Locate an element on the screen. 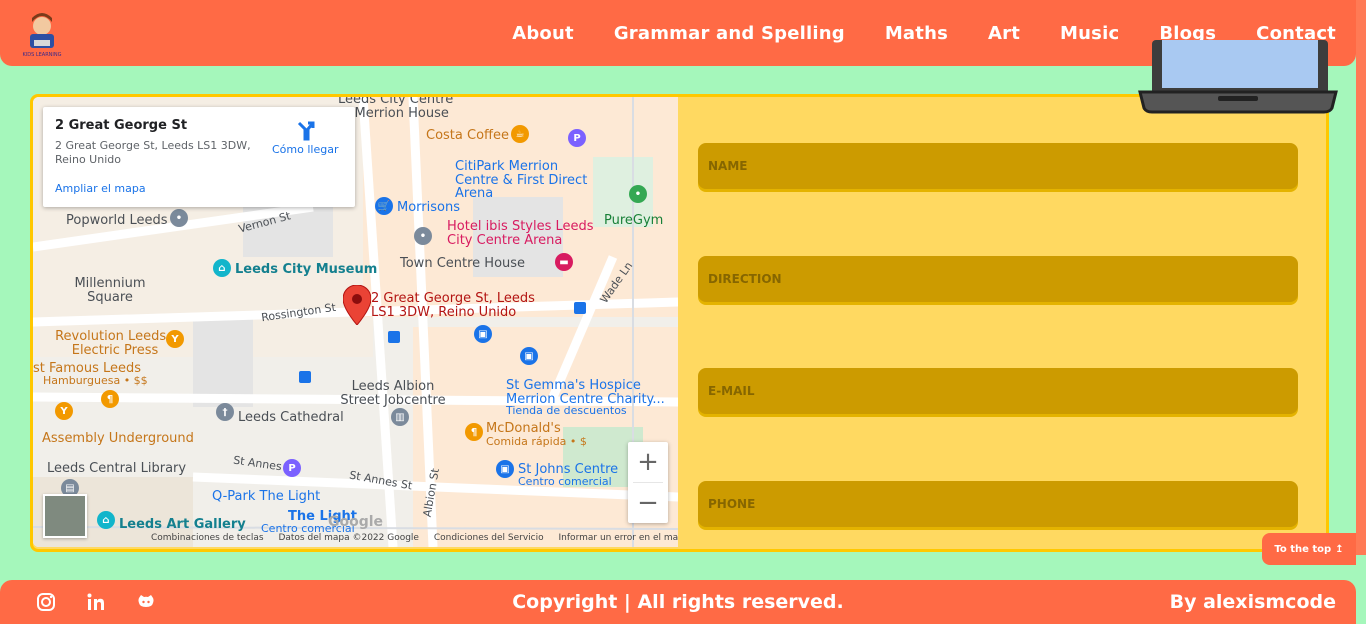 This screenshot has height=624, width=1366. map-label-mcdonalds-sub: Comida rápida • $ is located at coordinates (536, 441).